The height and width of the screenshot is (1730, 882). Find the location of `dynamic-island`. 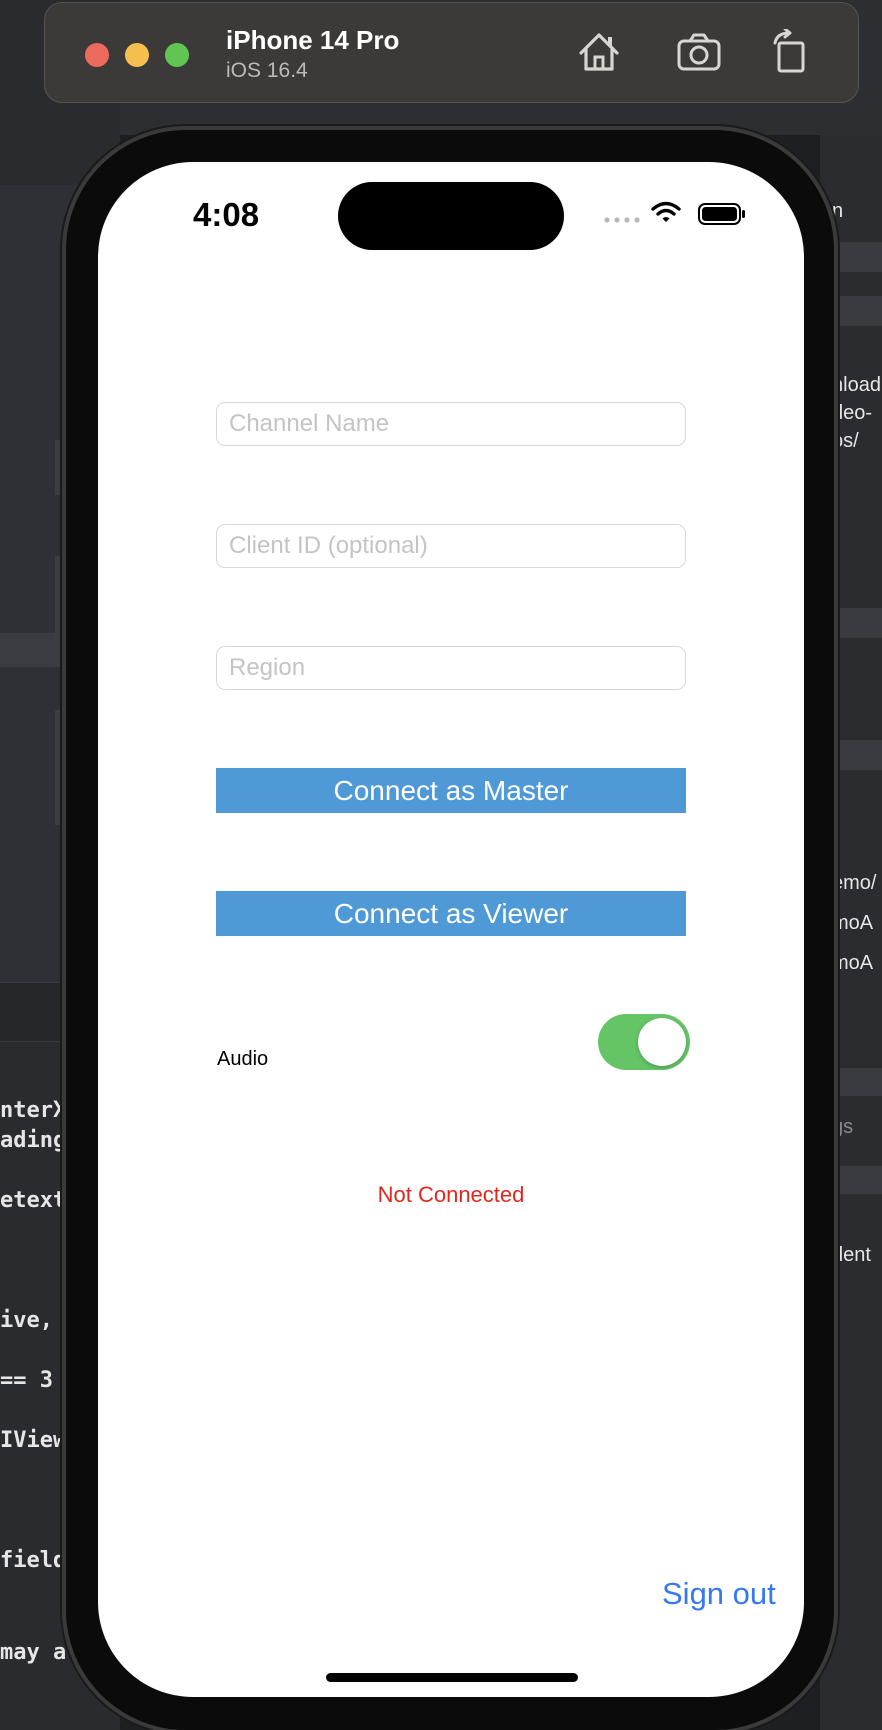

dynamic-island is located at coordinates (451, 216).